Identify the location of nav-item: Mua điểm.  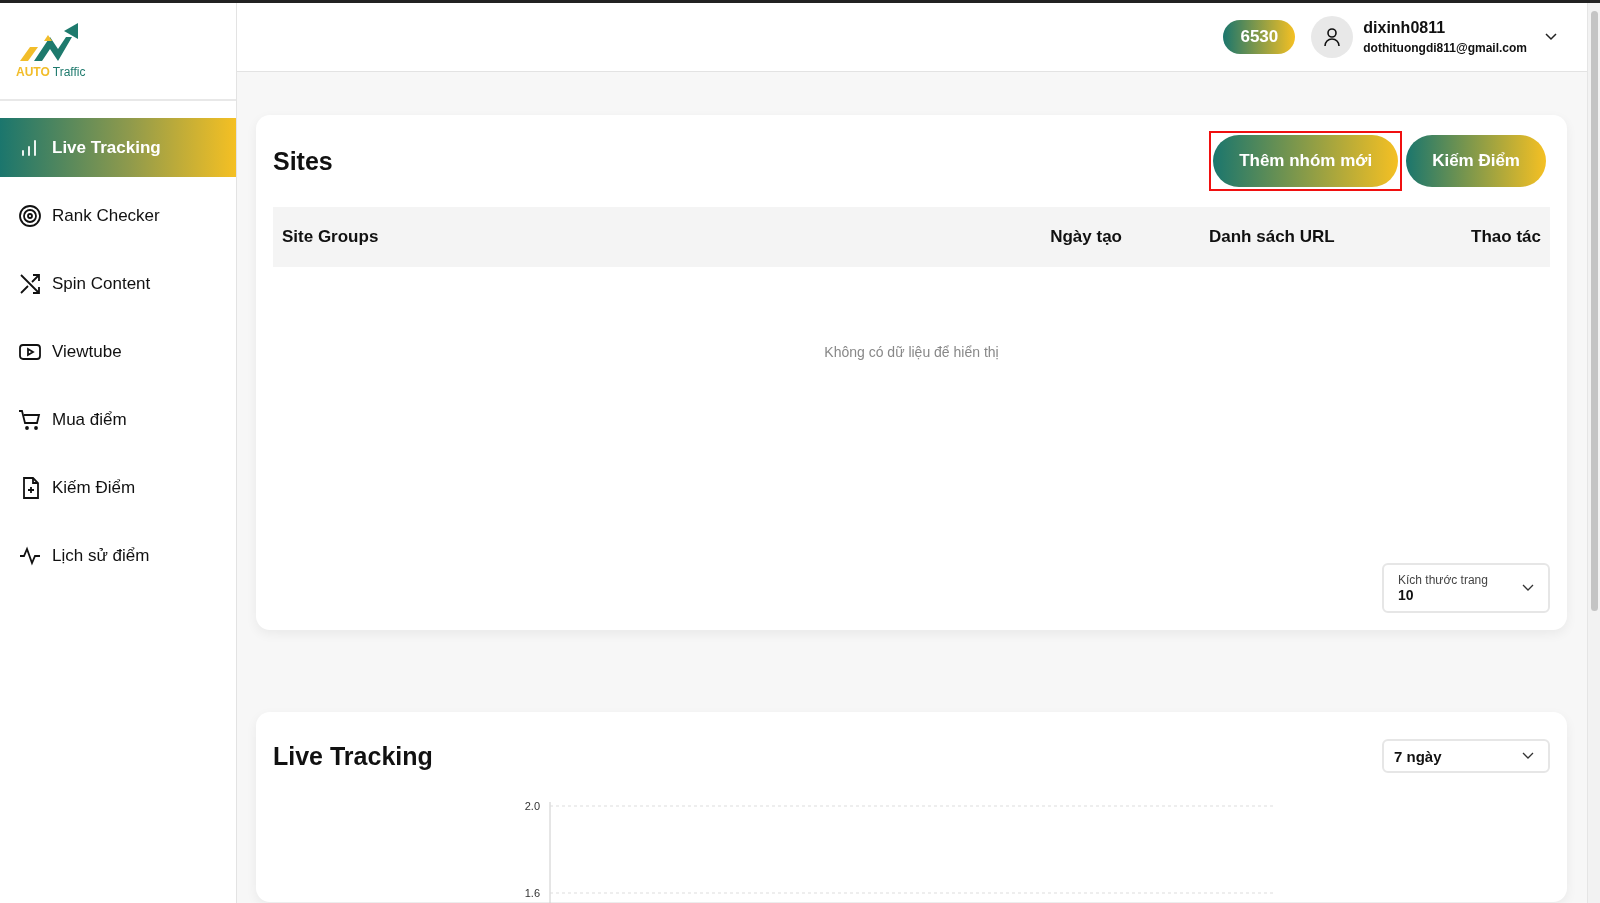
(118, 419).